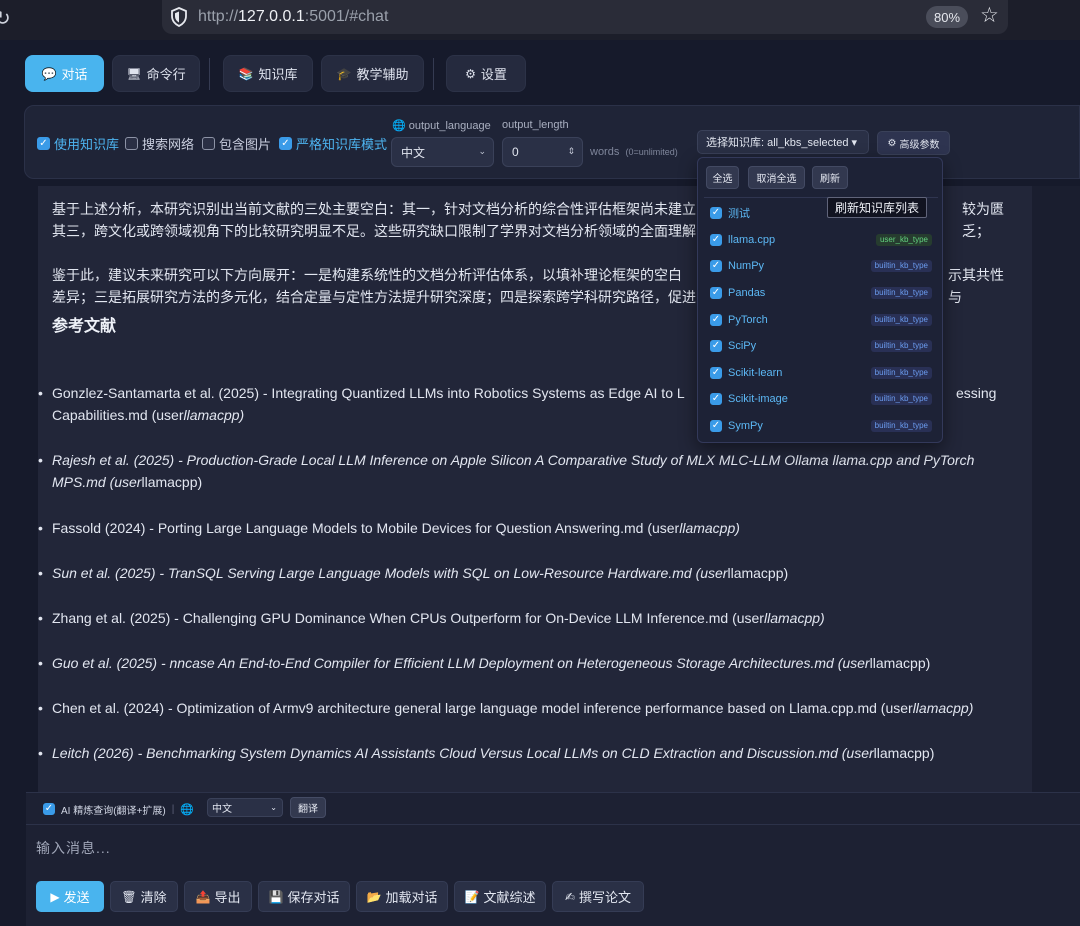 This screenshot has width=1080, height=926. What do you see at coordinates (402, 896) in the screenshot?
I see `load-chat-button: 📂 加载对话` at bounding box center [402, 896].